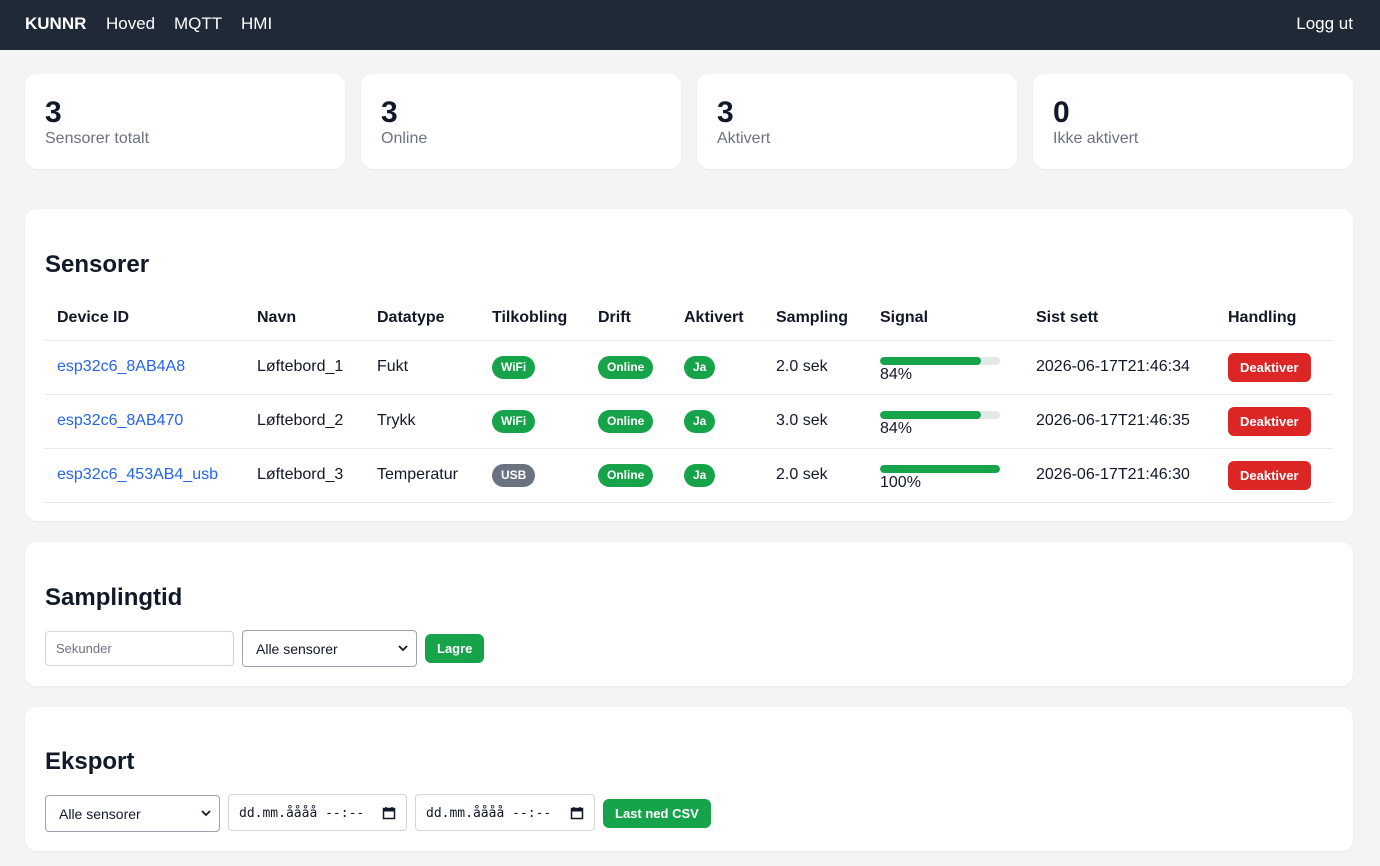 Image resolution: width=1380 pixels, height=866 pixels. I want to click on export-sensor-select: Alle sensorer, so click(132, 813).